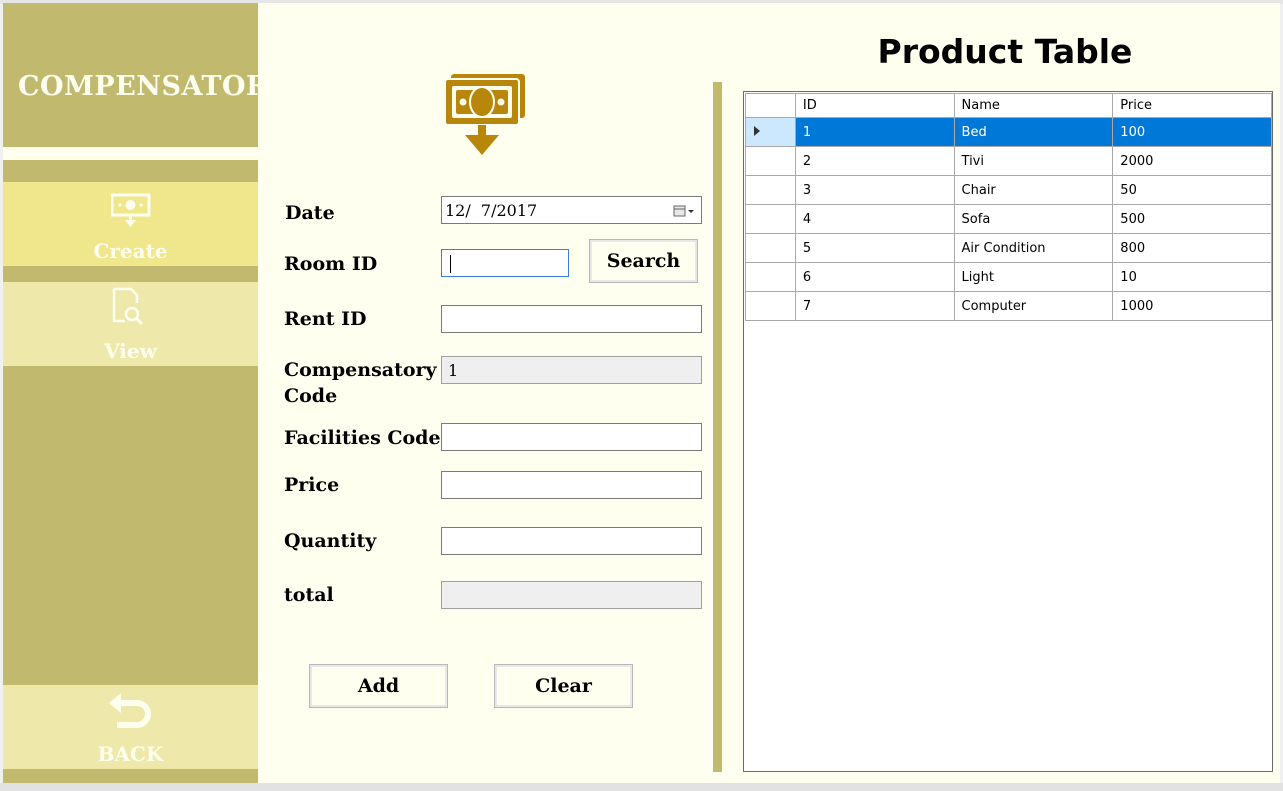 This screenshot has width=1283, height=791. What do you see at coordinates (1033, 248) in the screenshot?
I see `cell-name: Air Condition` at bounding box center [1033, 248].